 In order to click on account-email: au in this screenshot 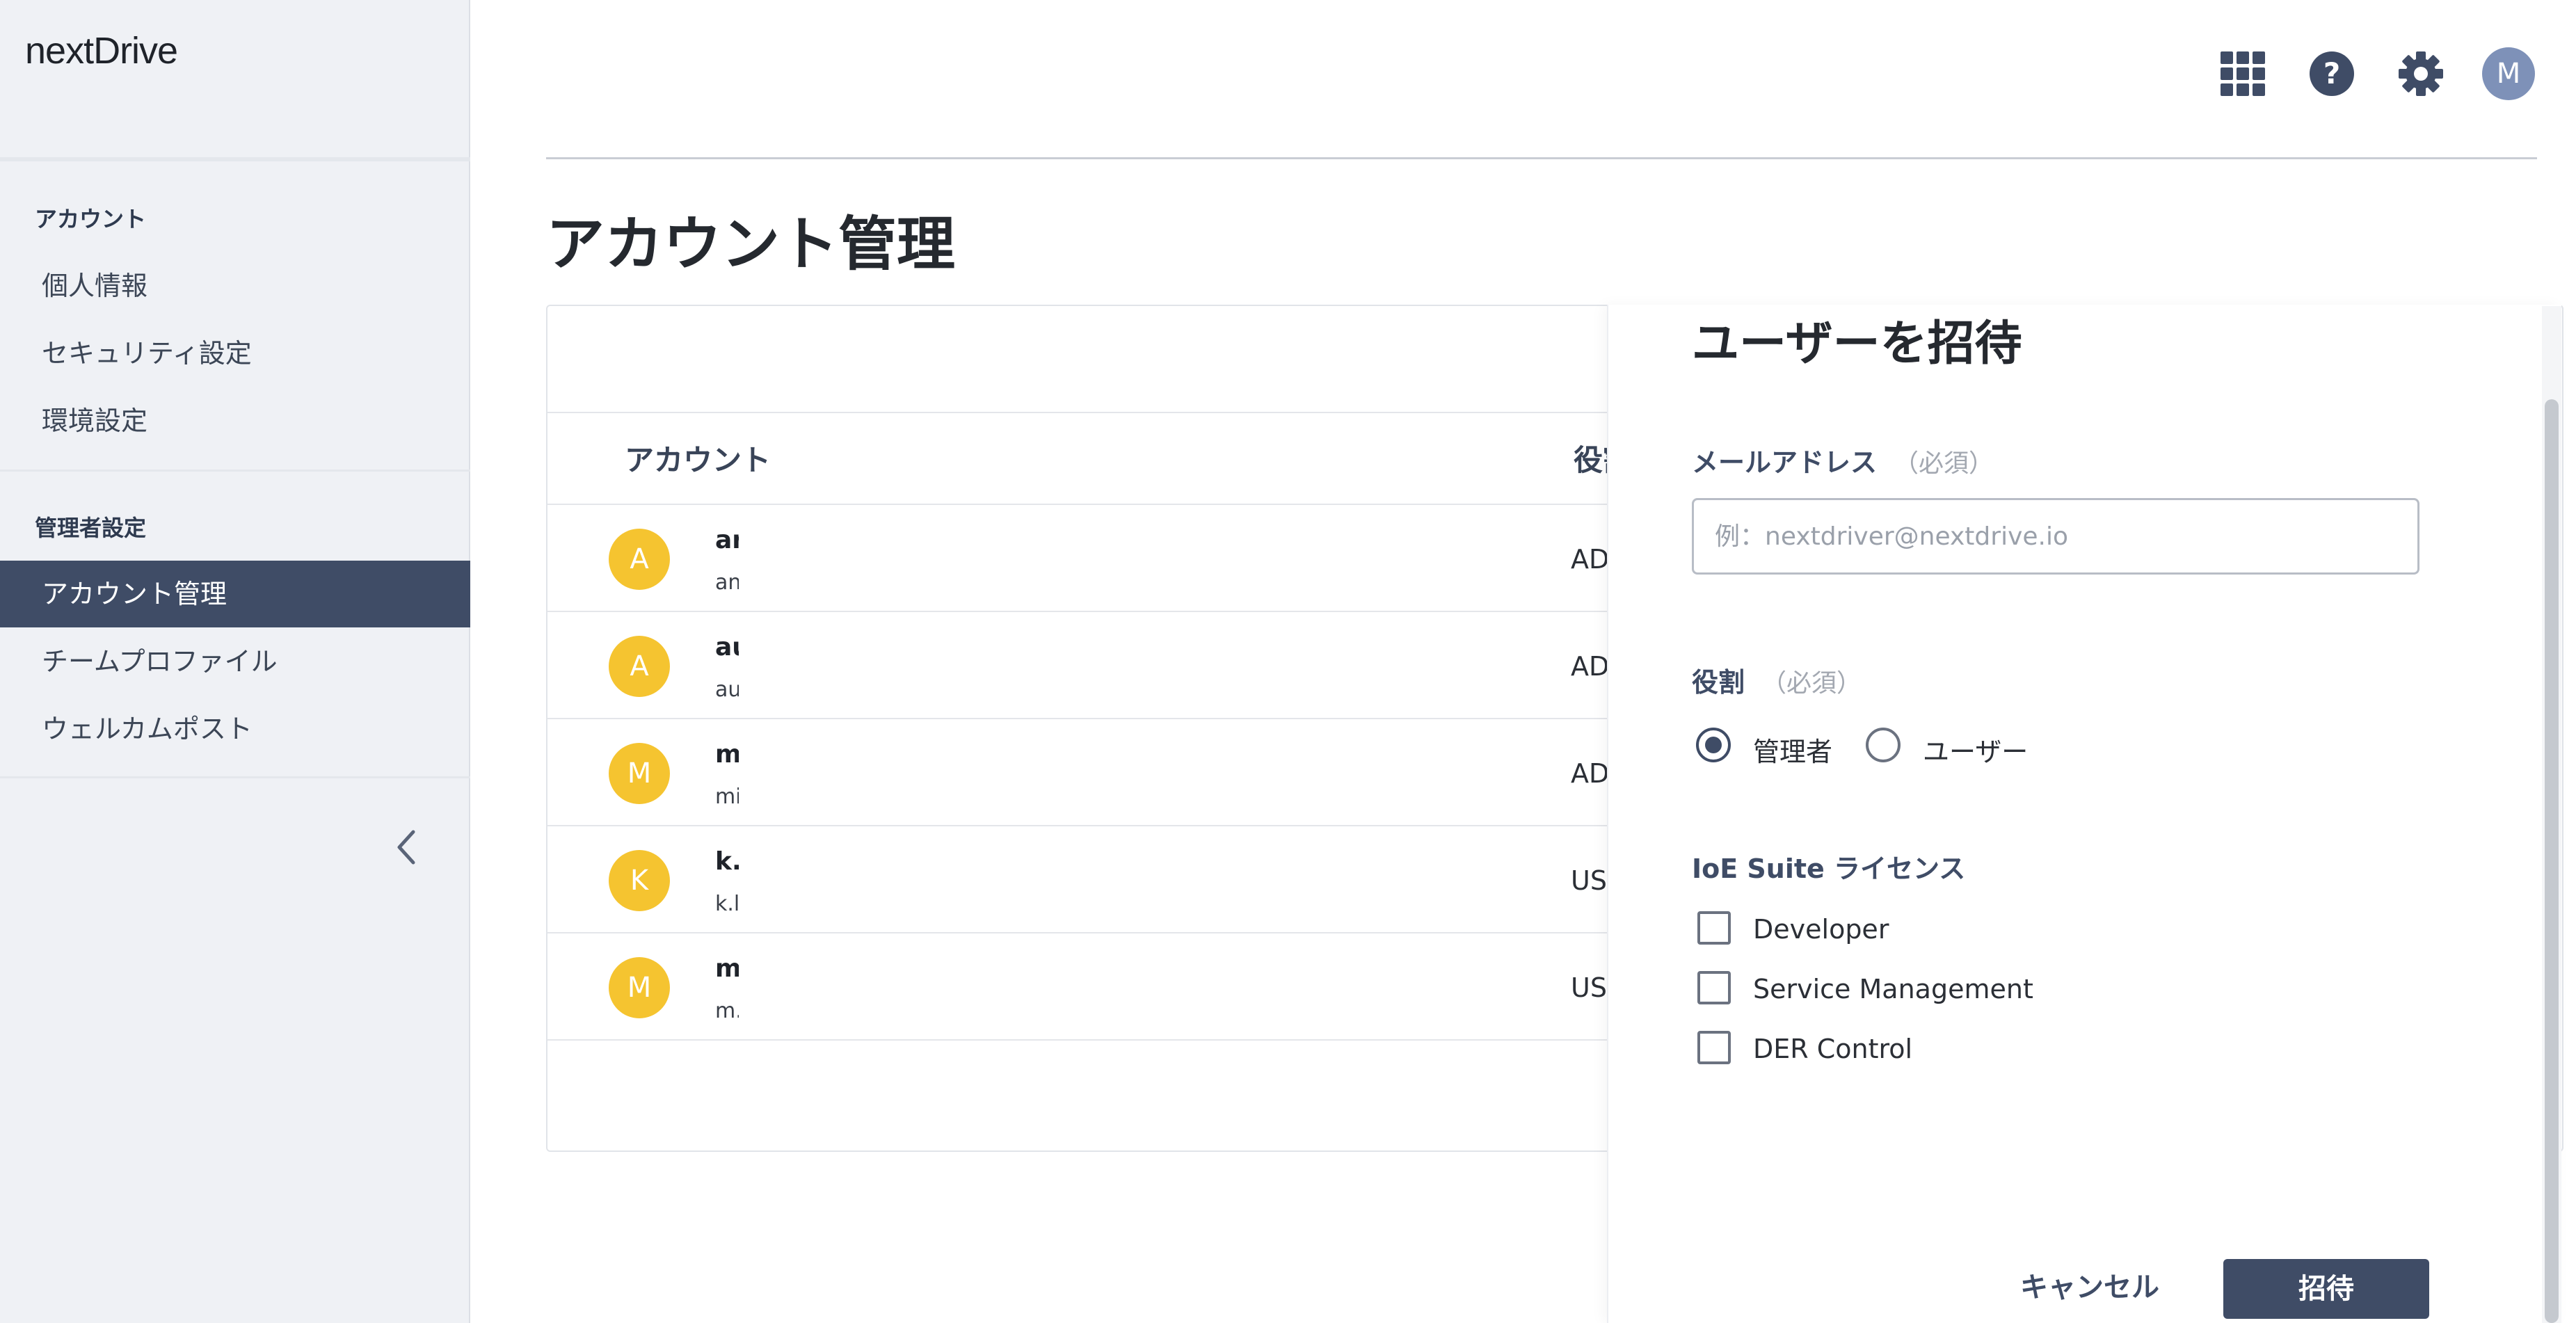, I will do `click(728, 689)`.